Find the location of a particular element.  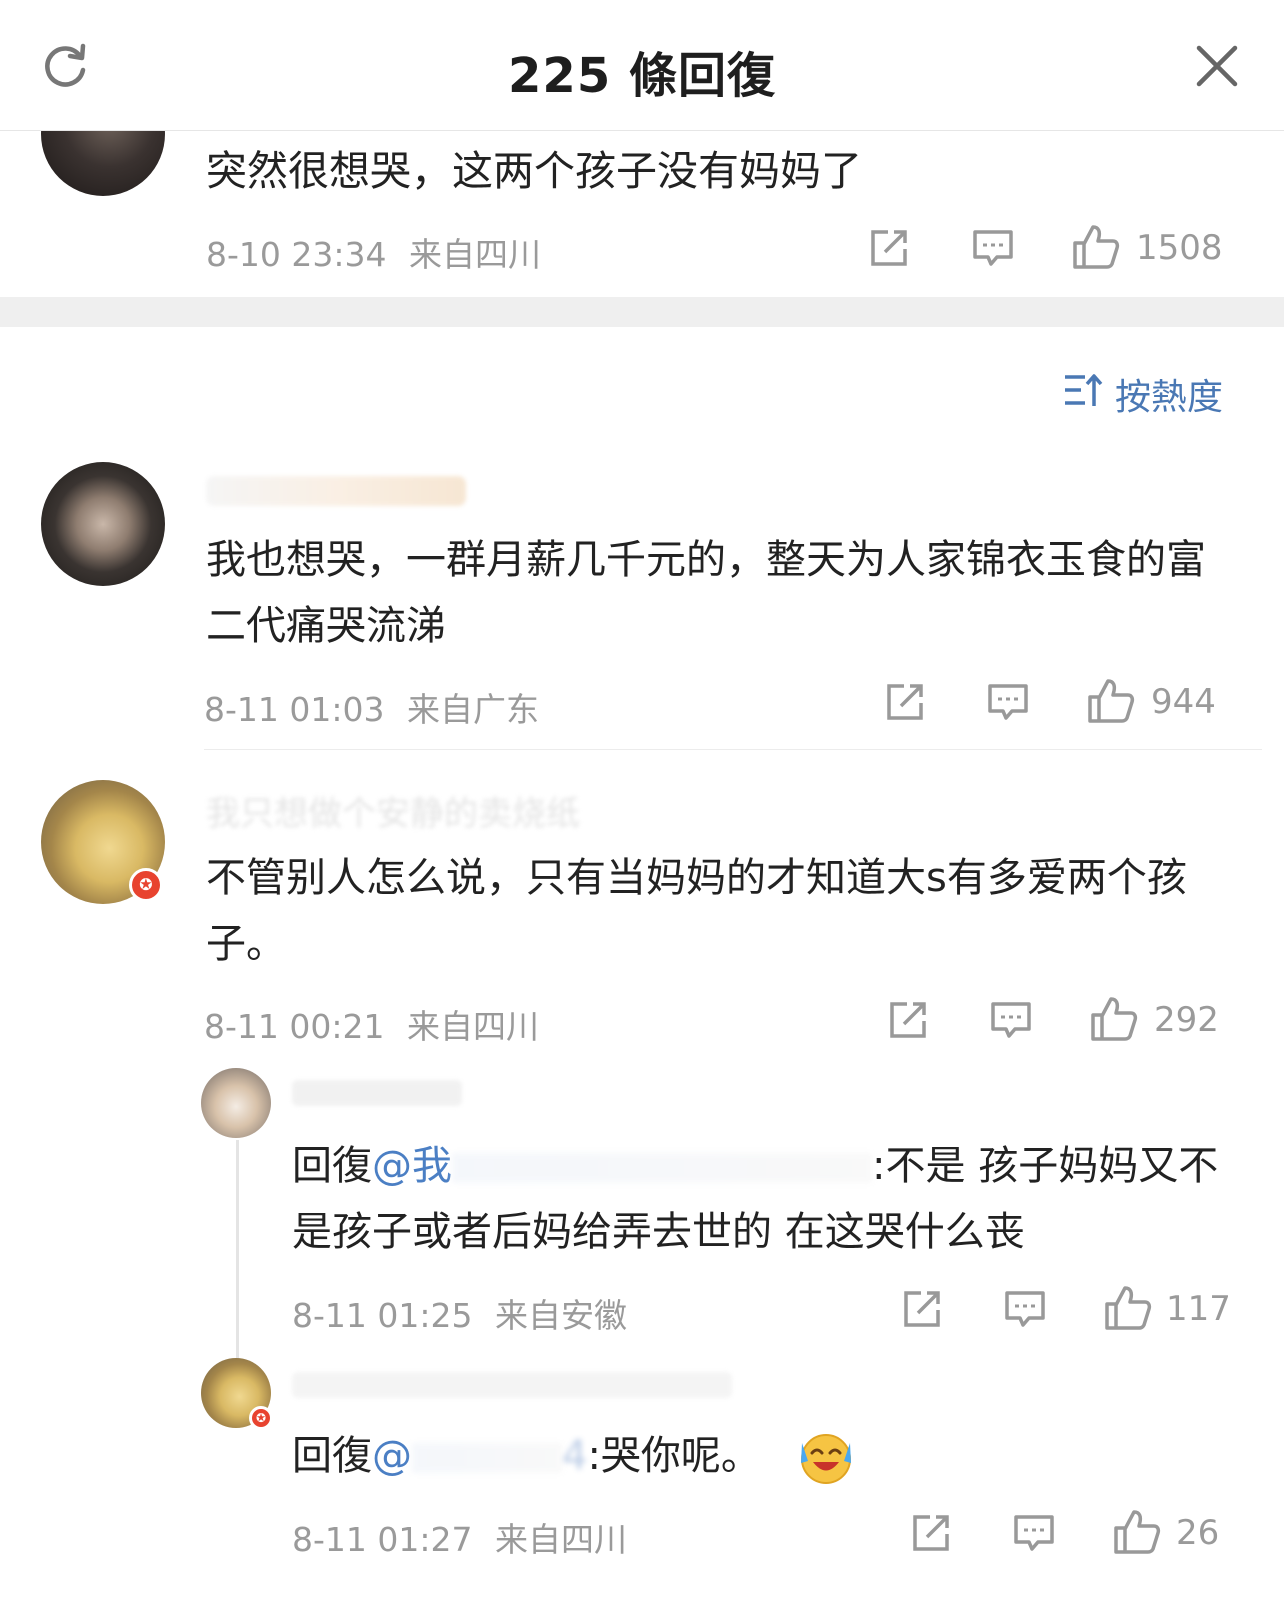

comment-time: 8-11 00:21 is located at coordinates (294, 1026).